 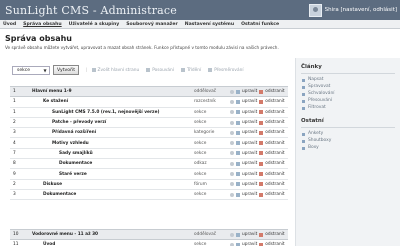 What do you see at coordinates (348, 147) in the screenshot?
I see `sidebar-item-boxes: Boxy` at bounding box center [348, 147].